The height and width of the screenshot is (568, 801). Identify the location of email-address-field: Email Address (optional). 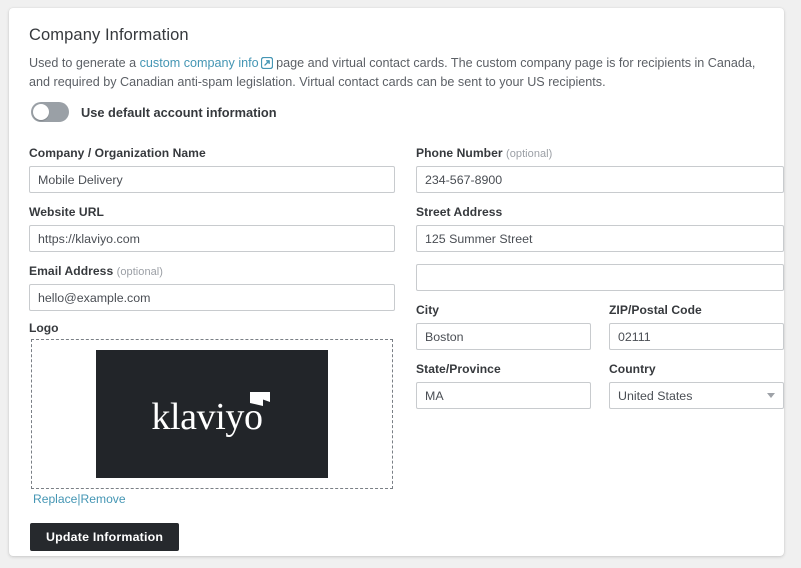
(212, 287).